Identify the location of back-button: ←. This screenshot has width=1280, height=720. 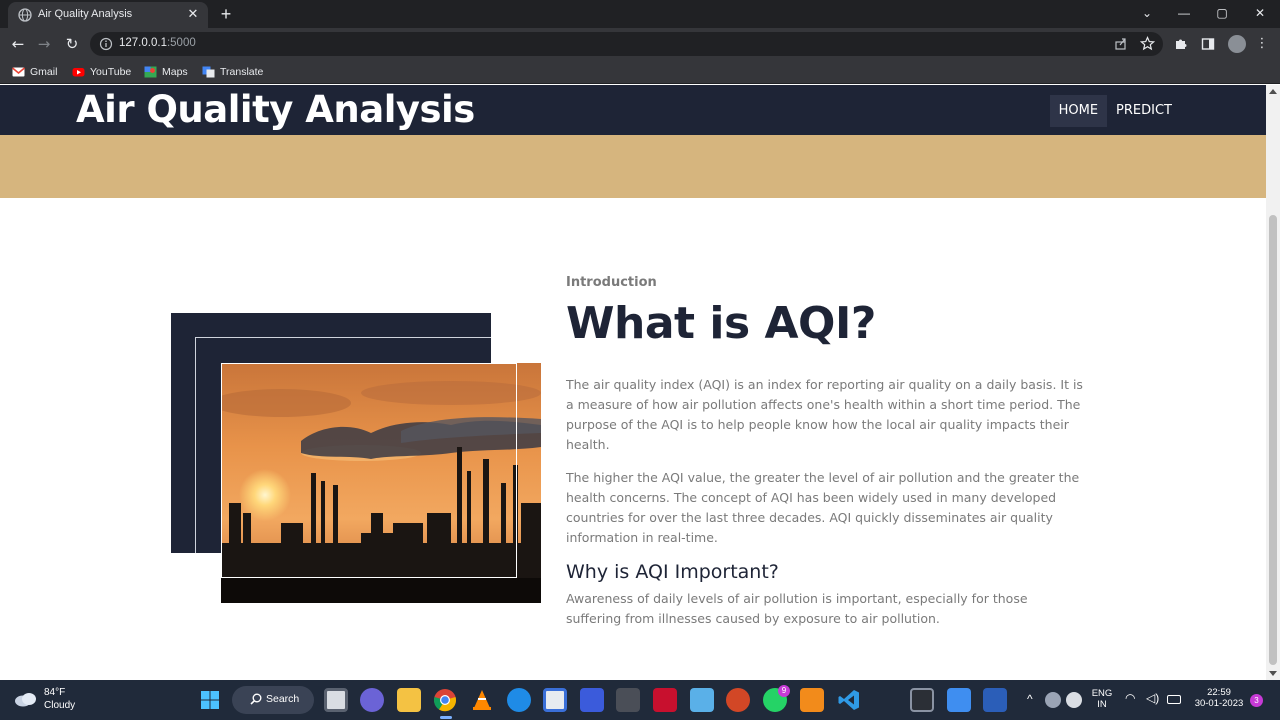
(18, 44).